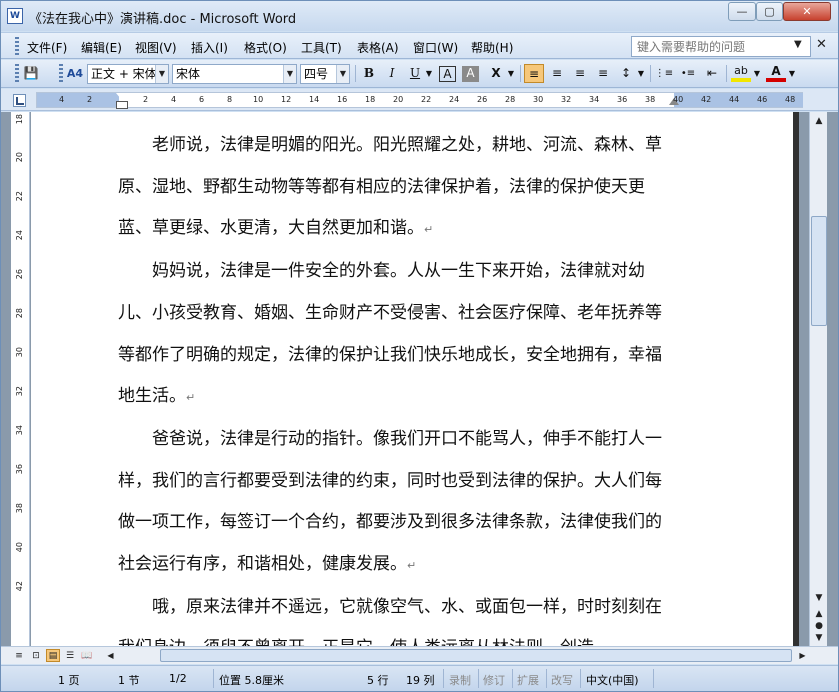  Describe the element at coordinates (70, 655) in the screenshot. I see `outline-view-icon: ☰` at that location.